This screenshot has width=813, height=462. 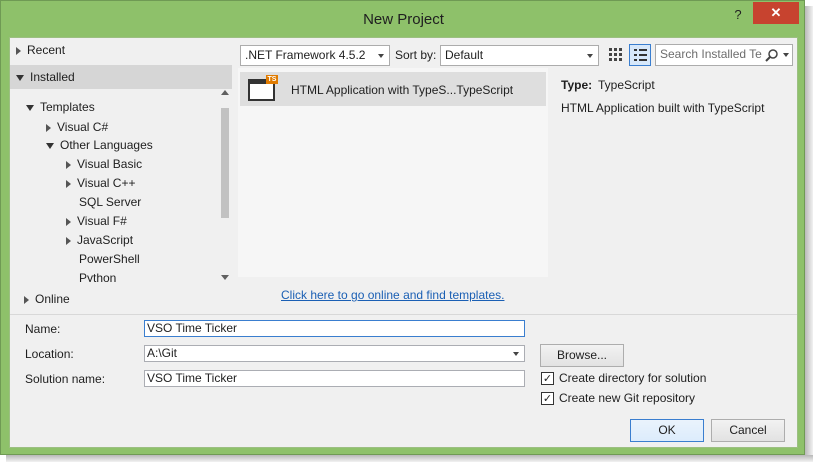 I want to click on form-divider, so click(x=403, y=314).